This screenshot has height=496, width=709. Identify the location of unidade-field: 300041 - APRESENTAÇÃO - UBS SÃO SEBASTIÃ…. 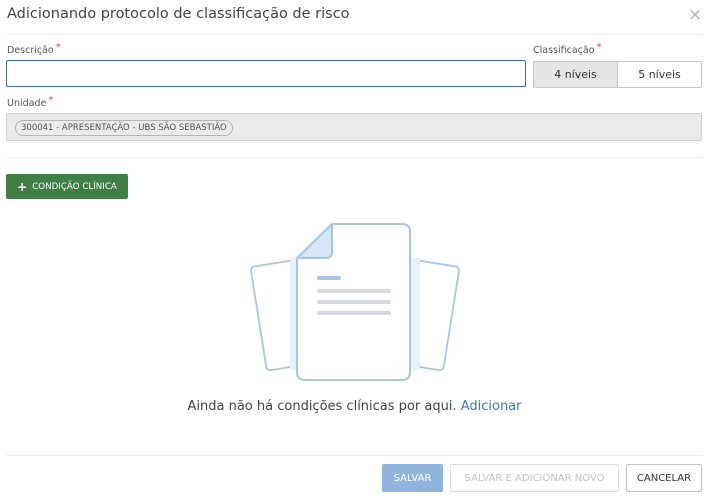
(354, 127).